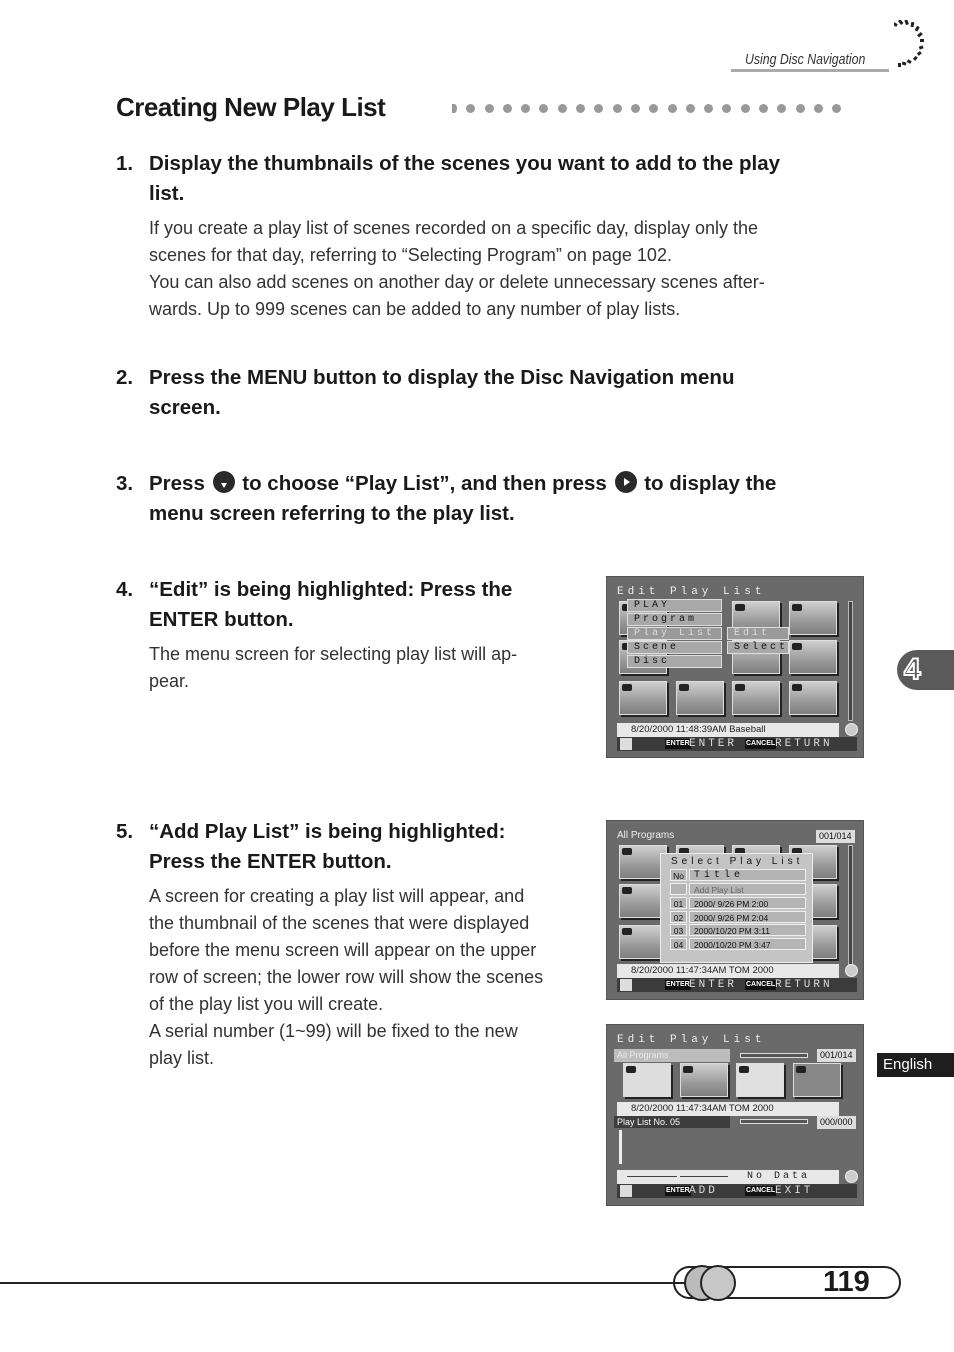 Image resolution: width=954 pixels, height=1352 pixels. Describe the element at coordinates (674, 633) in the screenshot. I see `menu-item-play-list: Play List` at that location.